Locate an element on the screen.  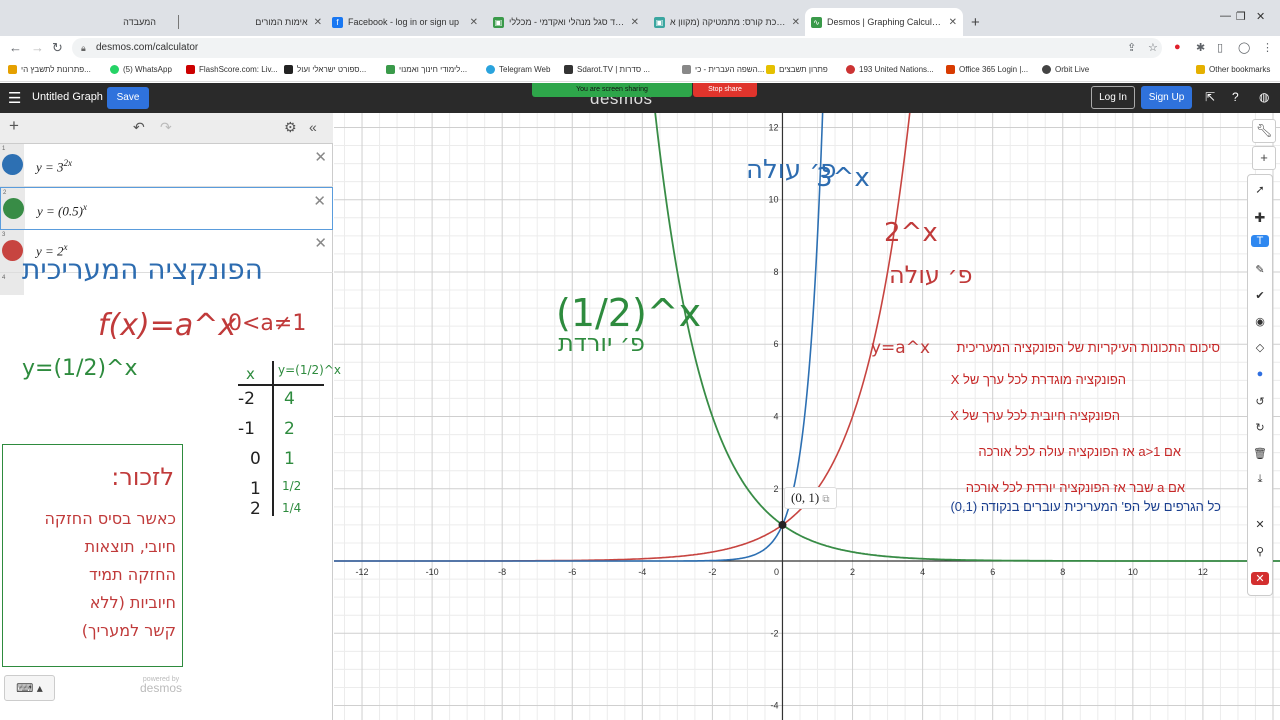
star-icon: ☆ is located at coordinates (1153, 47).